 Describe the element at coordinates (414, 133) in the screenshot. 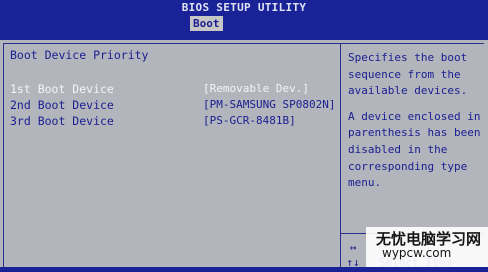

I see `help-line: parenthesis has been` at that location.